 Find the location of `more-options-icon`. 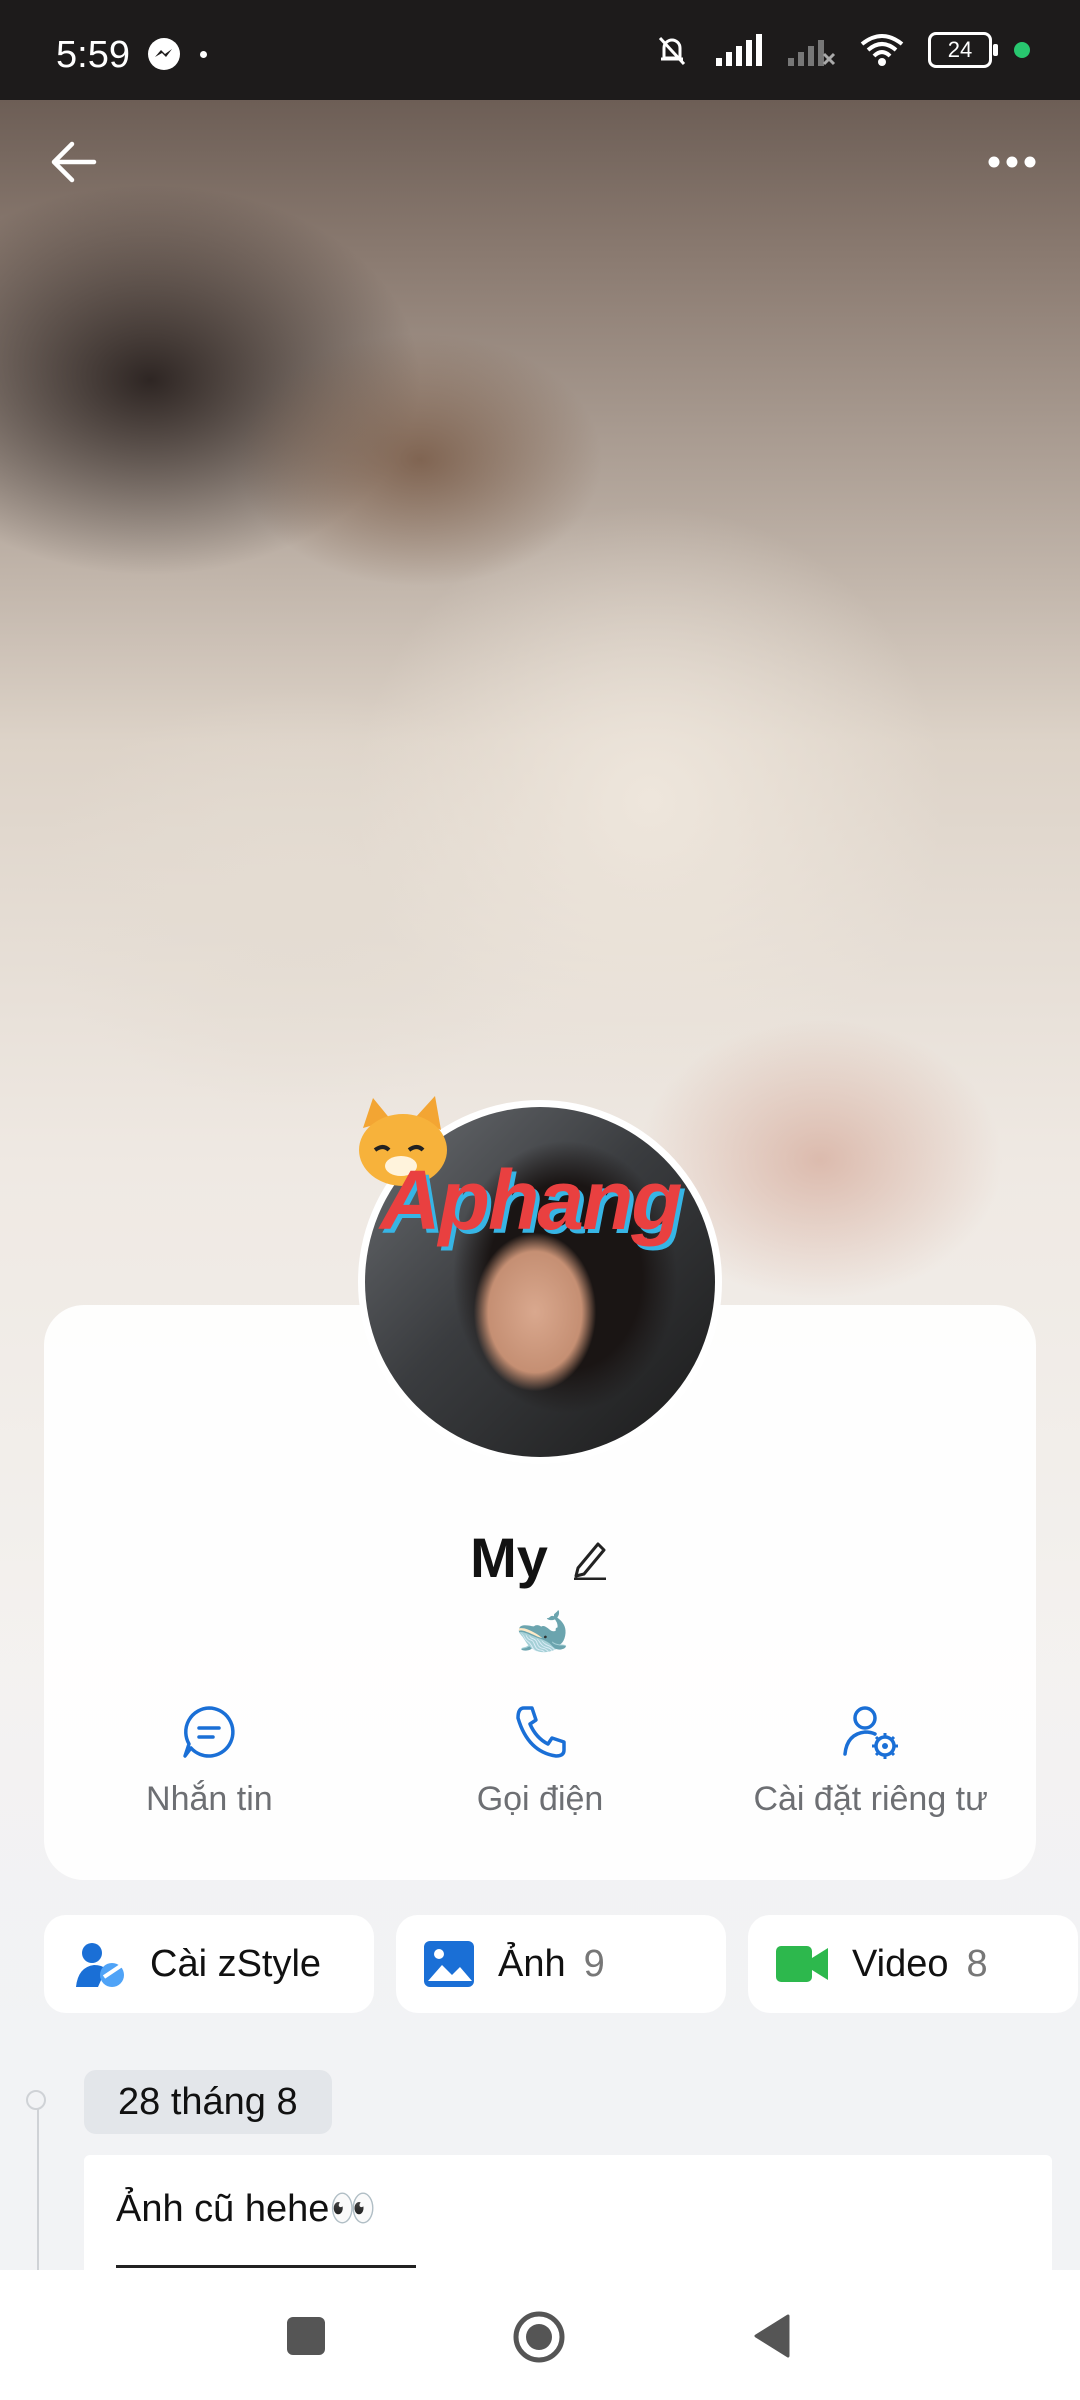

more-options-icon is located at coordinates (1012, 162).